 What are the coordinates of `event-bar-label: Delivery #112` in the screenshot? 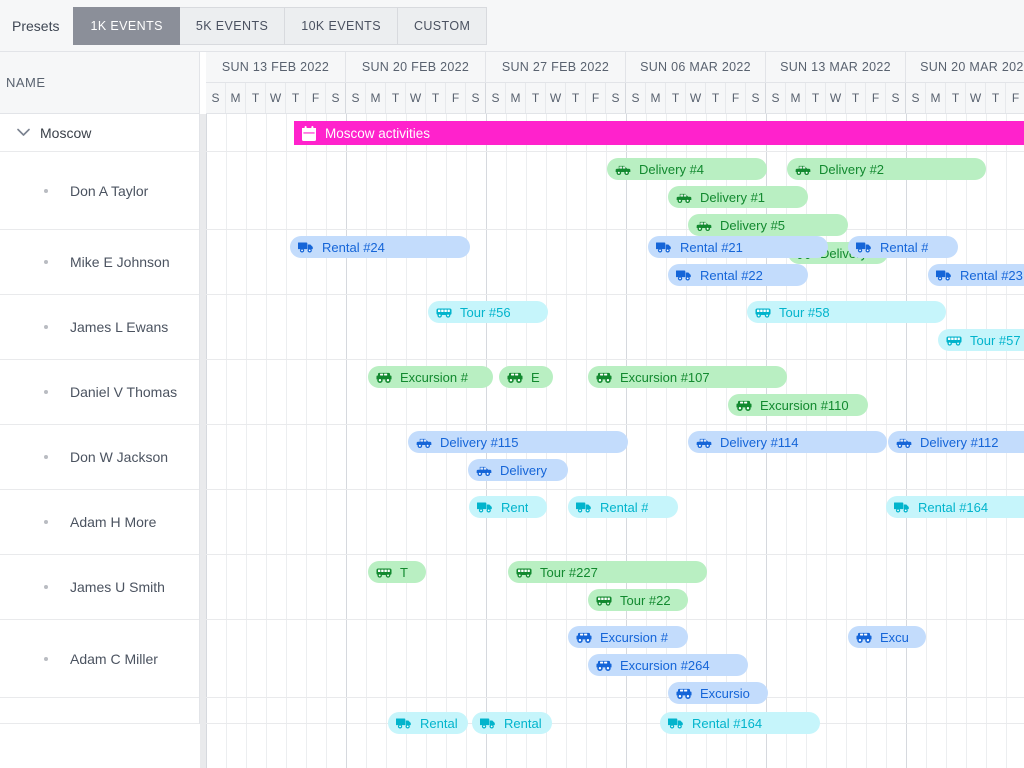 It's located at (959, 442).